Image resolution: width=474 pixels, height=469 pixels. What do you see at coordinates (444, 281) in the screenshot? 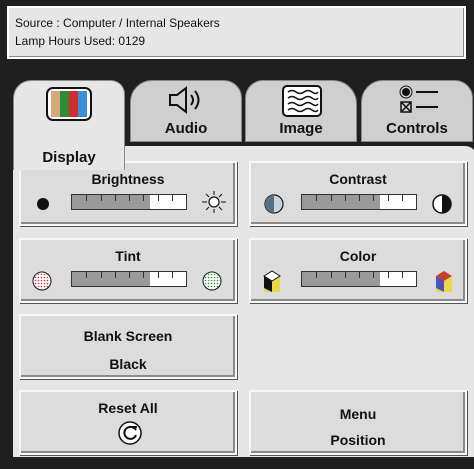
I see `color-high-icon` at bounding box center [444, 281].